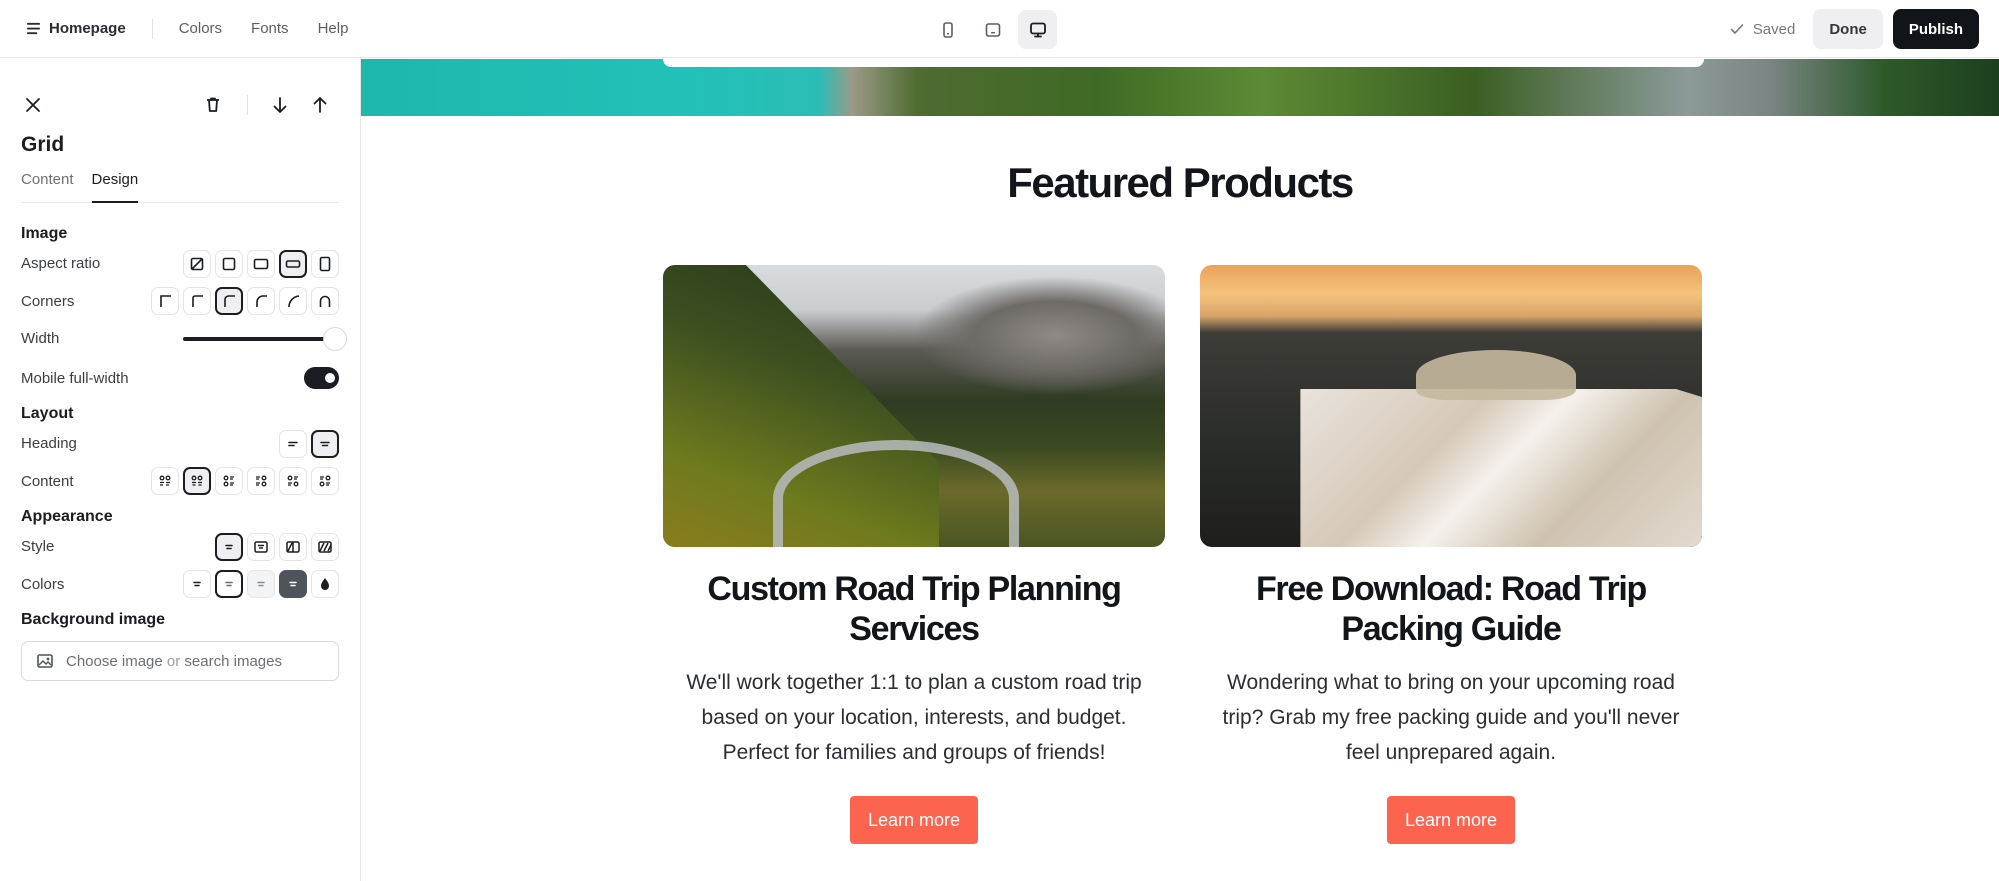  I want to click on corner-medium-icon, so click(261, 301).